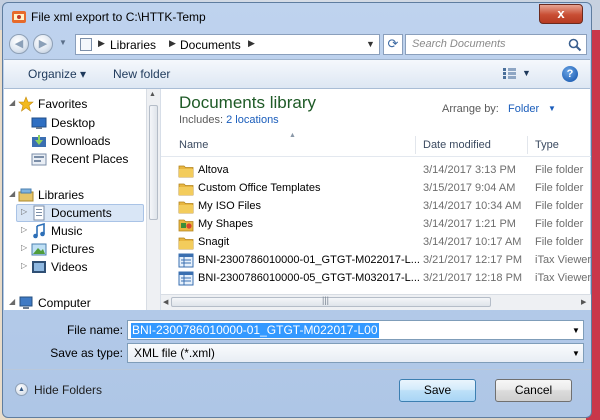 The image size is (600, 420). Describe the element at coordinates (326, 300) in the screenshot. I see `grip-icon: |||` at that location.